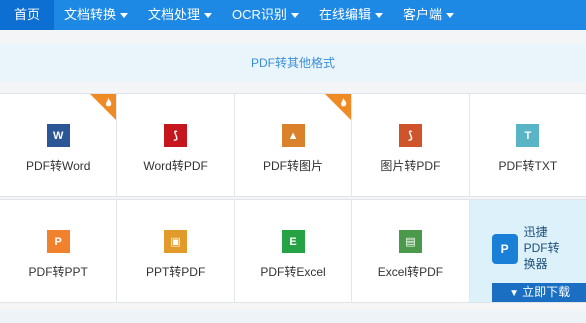  I want to click on icon-glyph: E, so click(293, 241).